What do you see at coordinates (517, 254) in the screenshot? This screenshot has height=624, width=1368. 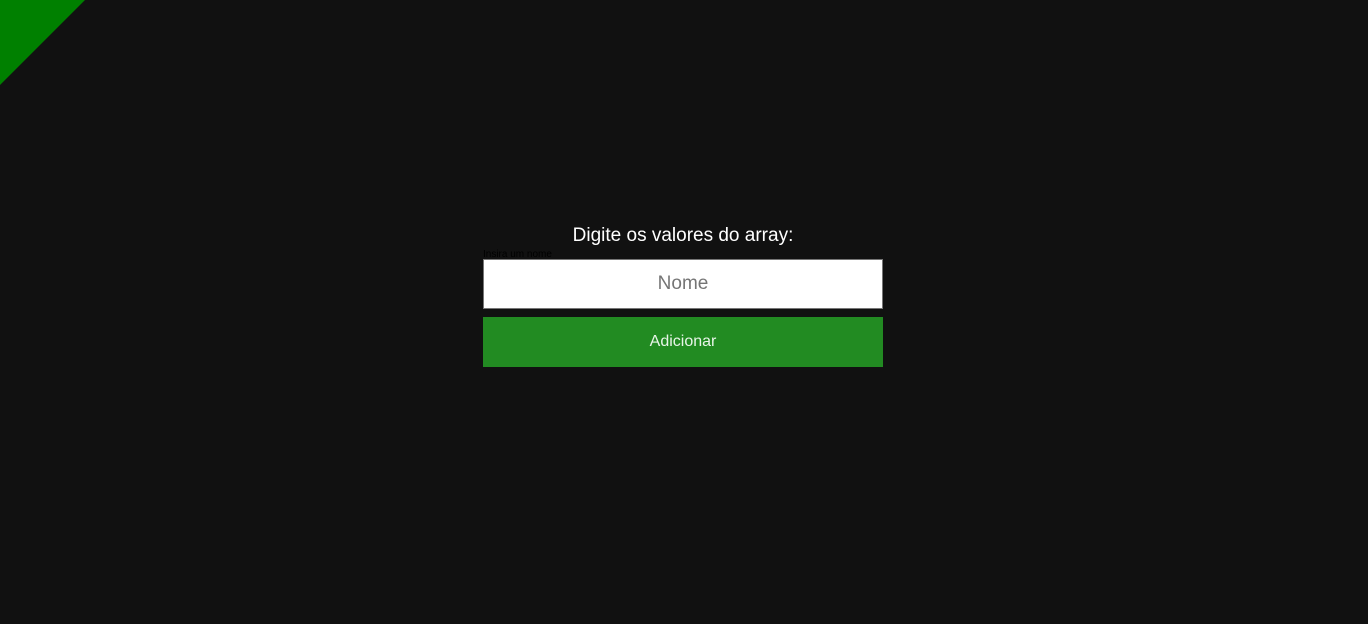 I see `input-hint: Insira um nome` at bounding box center [517, 254].